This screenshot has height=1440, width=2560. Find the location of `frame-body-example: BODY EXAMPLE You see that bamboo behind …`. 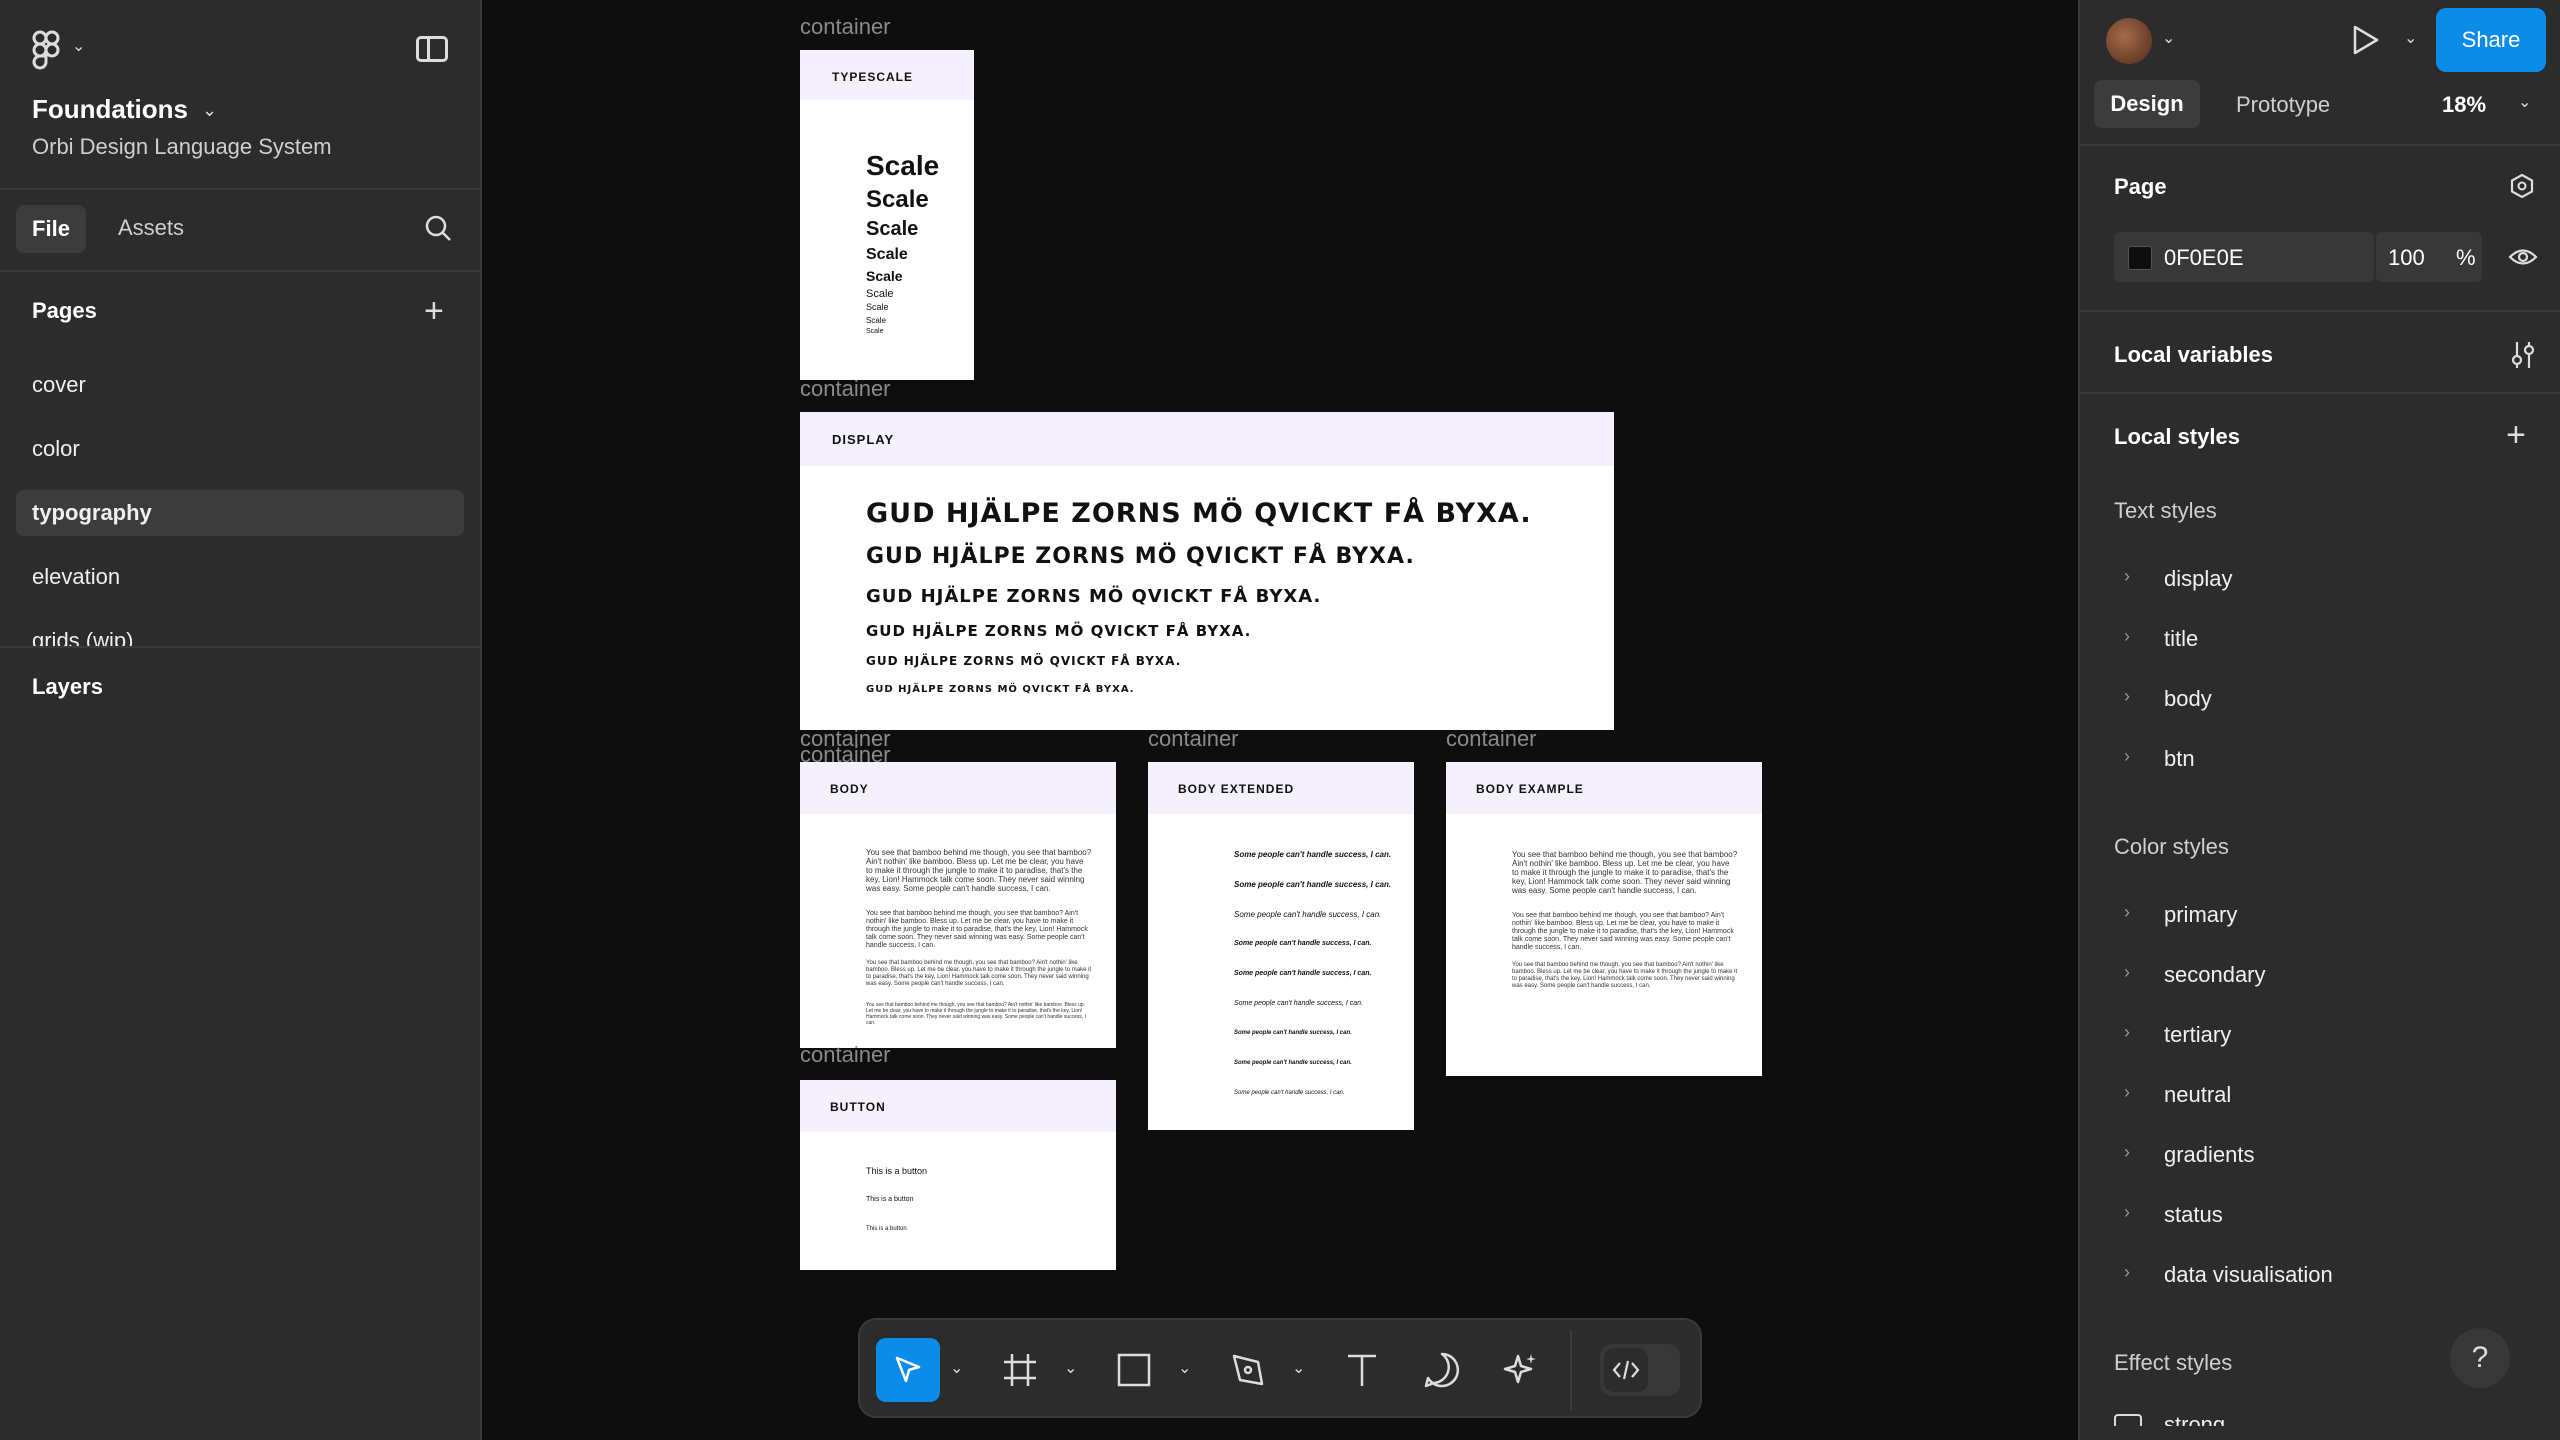

frame-body-example: BODY EXAMPLE You see that bamboo behind … is located at coordinates (1604, 919).